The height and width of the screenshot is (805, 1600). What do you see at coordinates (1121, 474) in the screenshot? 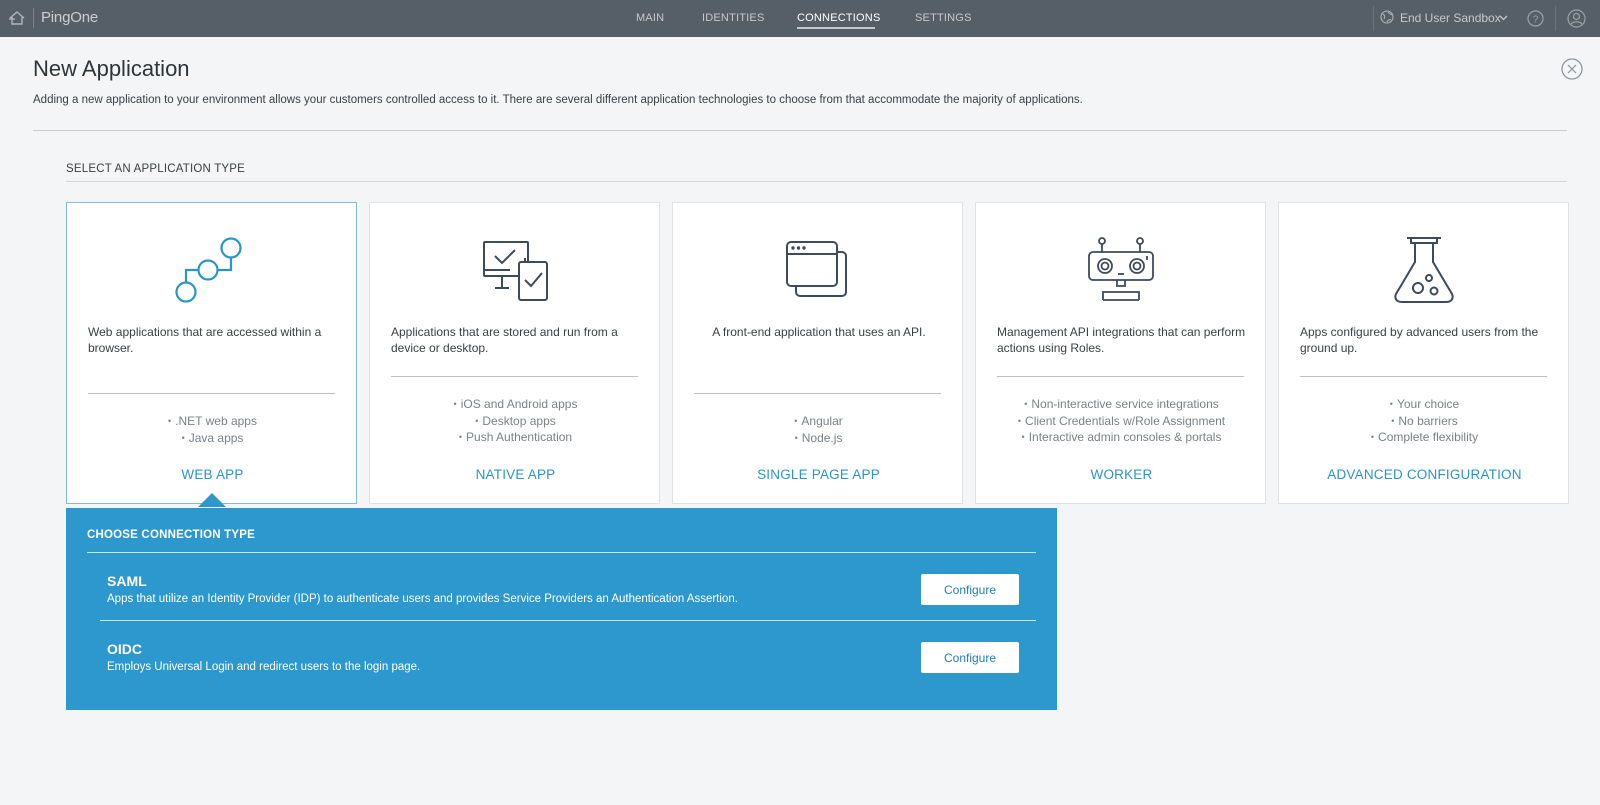
I see `card-type-label: WORKER` at bounding box center [1121, 474].